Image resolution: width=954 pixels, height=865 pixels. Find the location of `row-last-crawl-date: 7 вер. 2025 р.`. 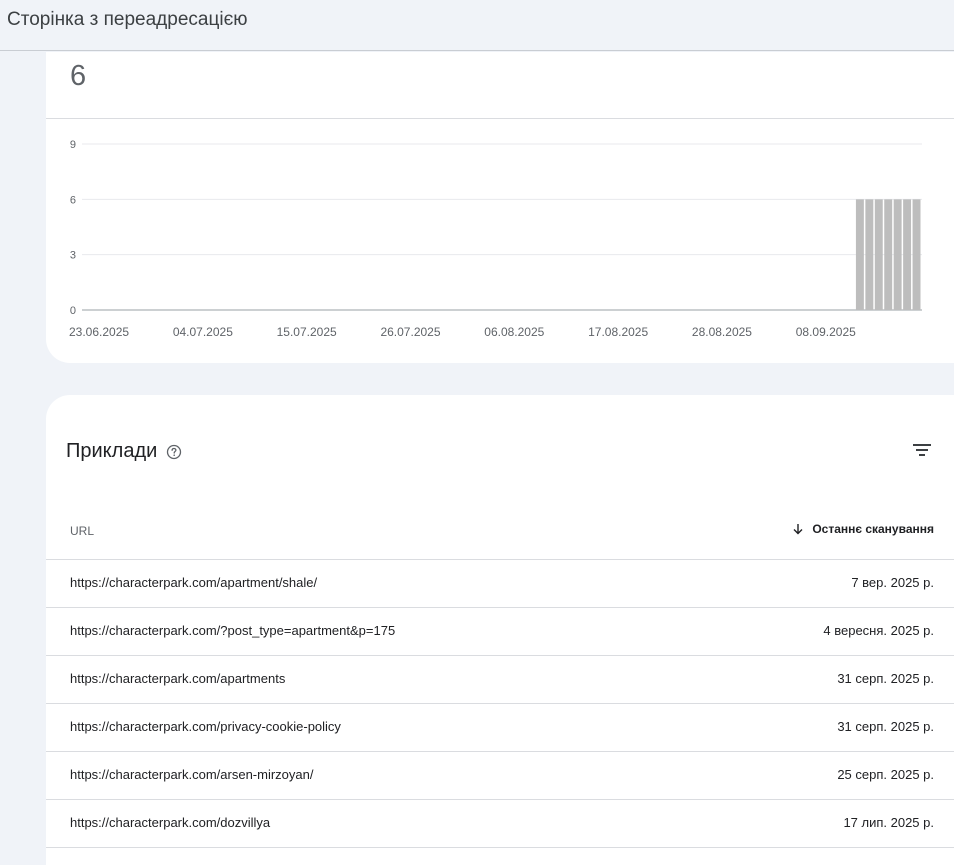

row-last-crawl-date: 7 вер. 2025 р. is located at coordinates (892, 582).